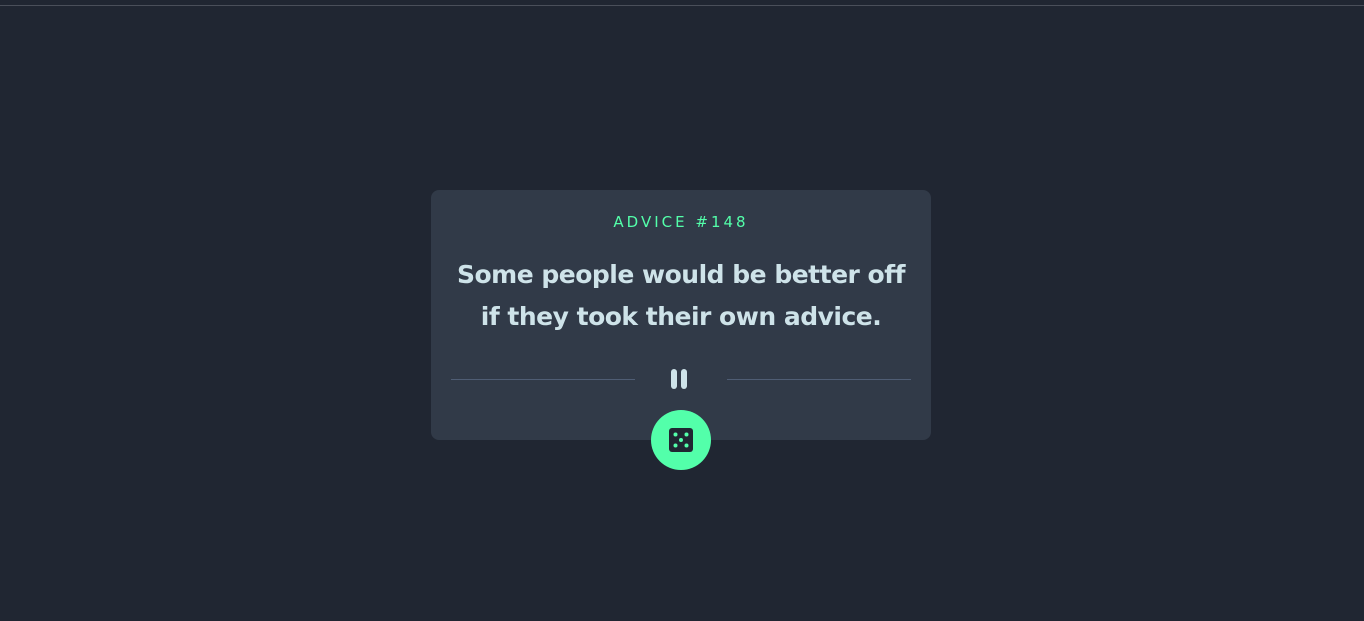  Describe the element at coordinates (543, 379) in the screenshot. I see `divider-line-left` at that location.